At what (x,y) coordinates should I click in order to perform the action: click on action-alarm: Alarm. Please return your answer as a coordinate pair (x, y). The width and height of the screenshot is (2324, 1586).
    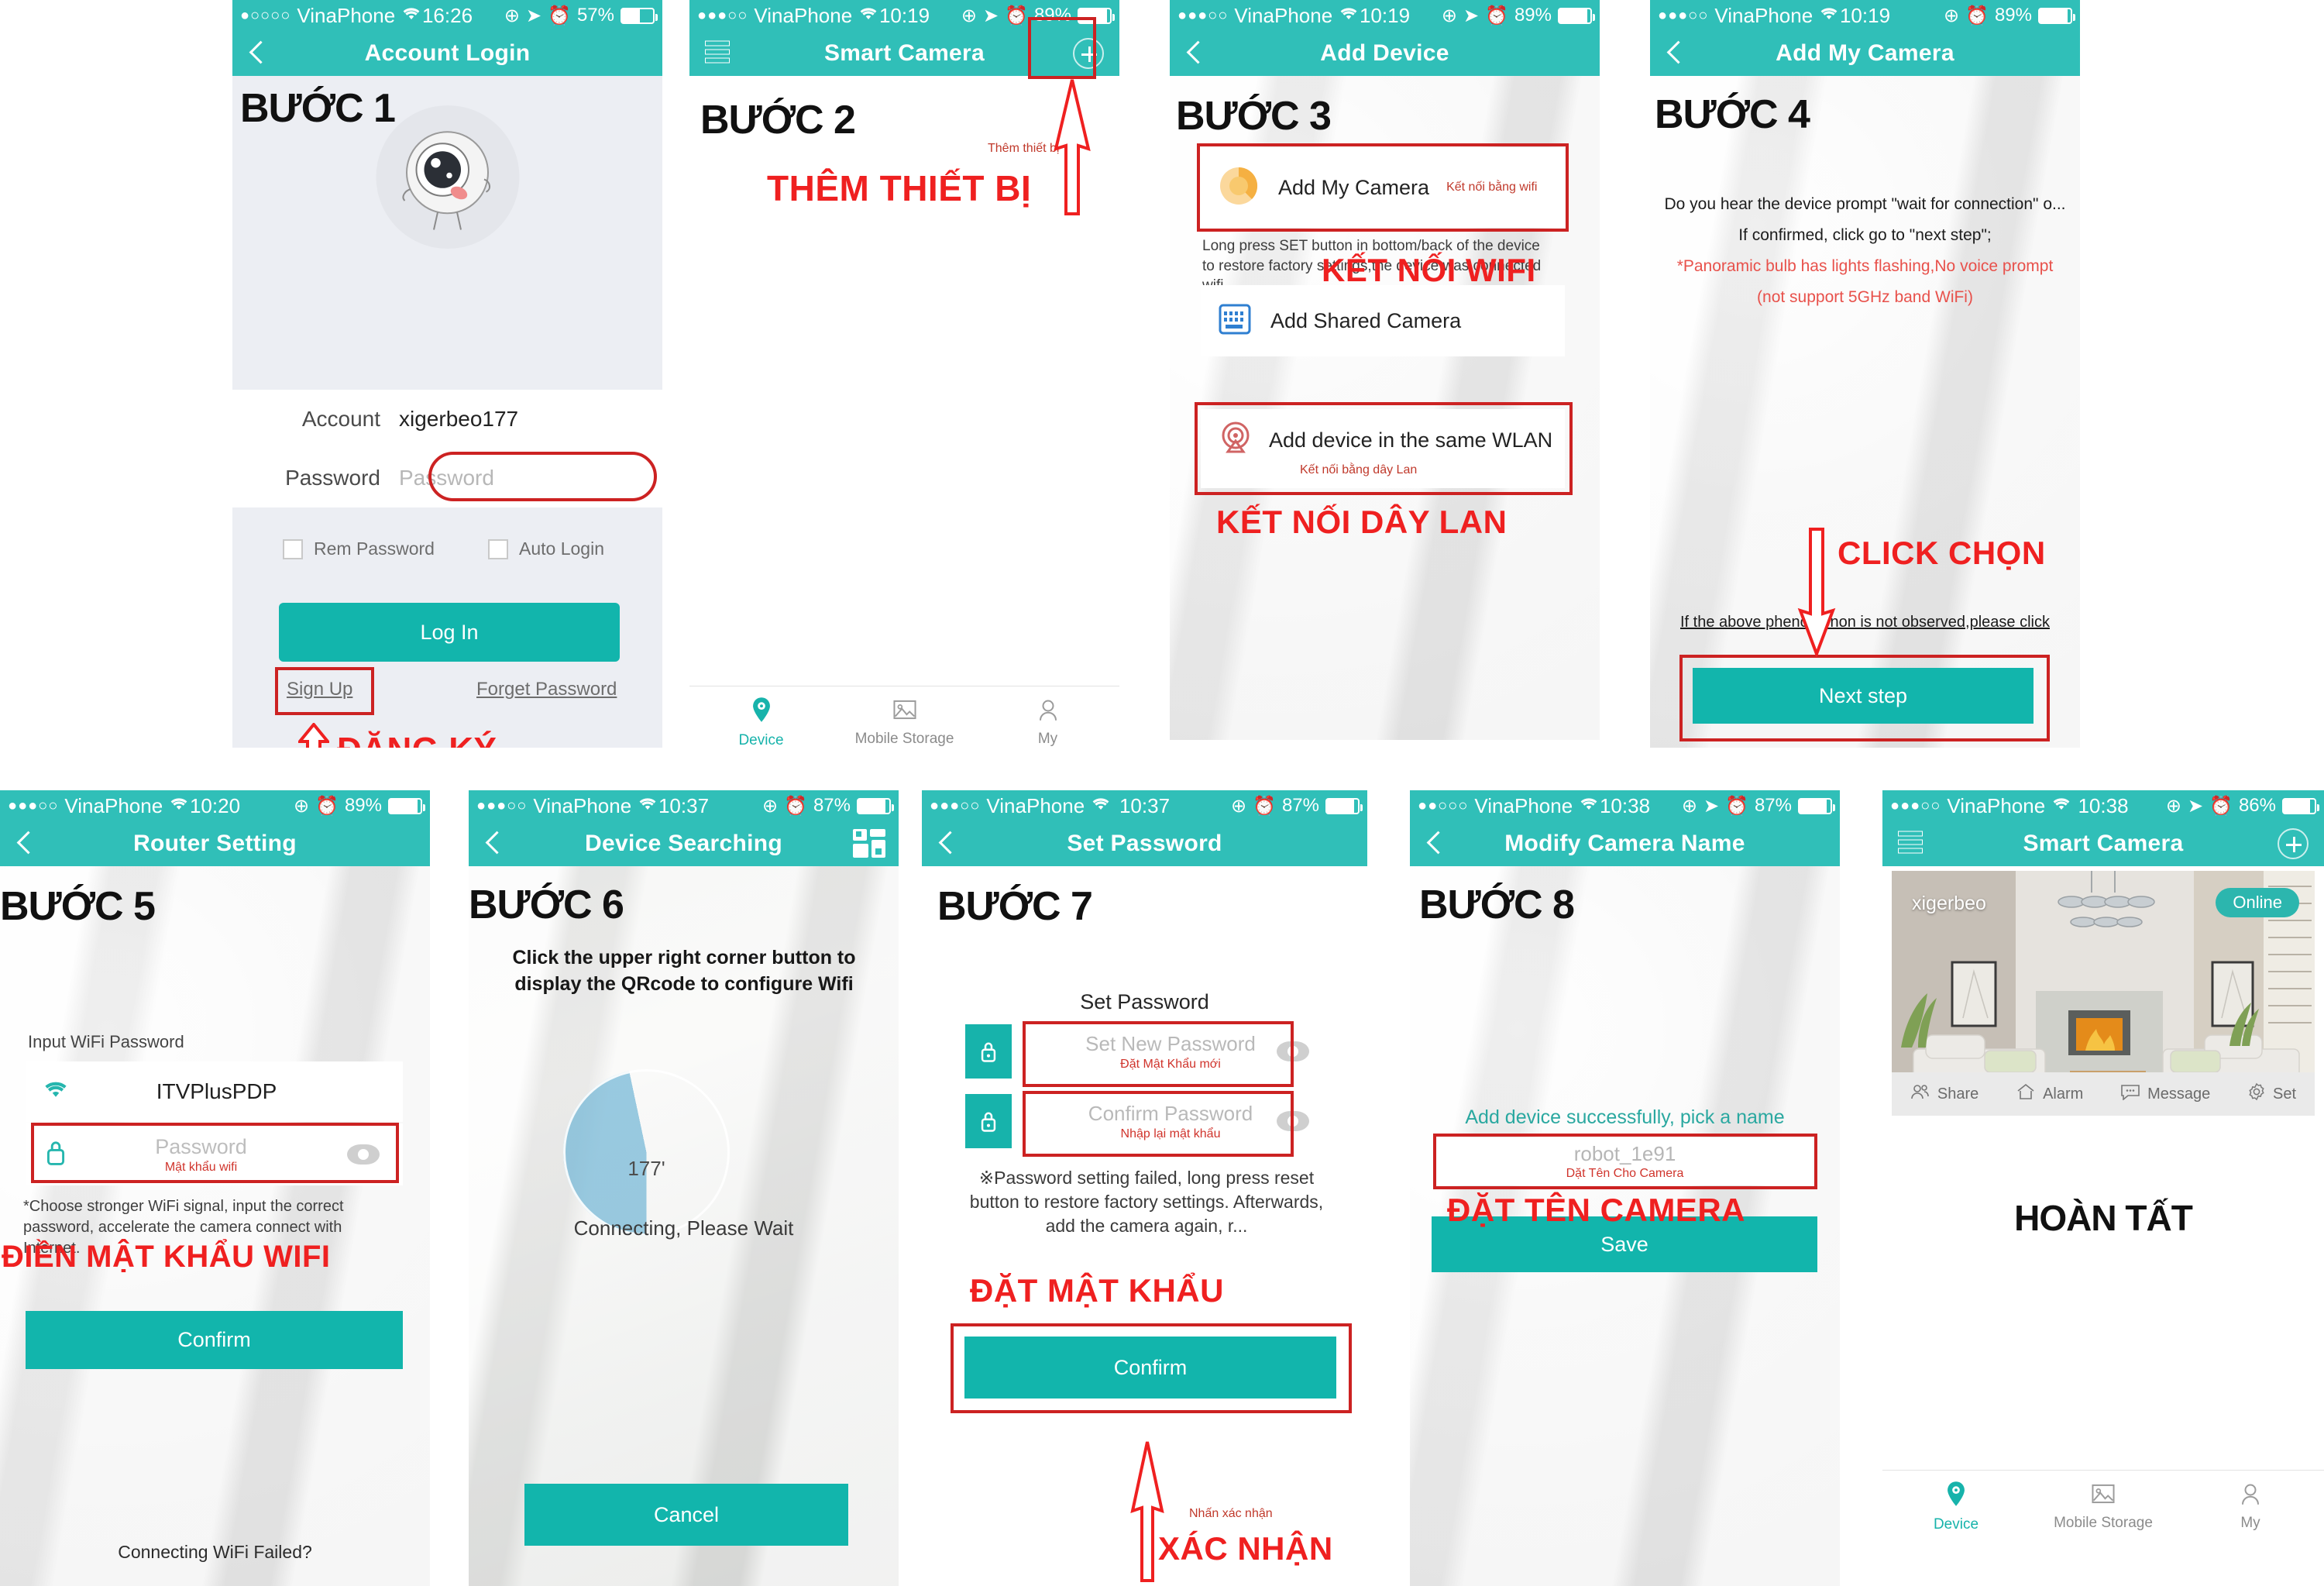
    Looking at the image, I should click on (2049, 1094).